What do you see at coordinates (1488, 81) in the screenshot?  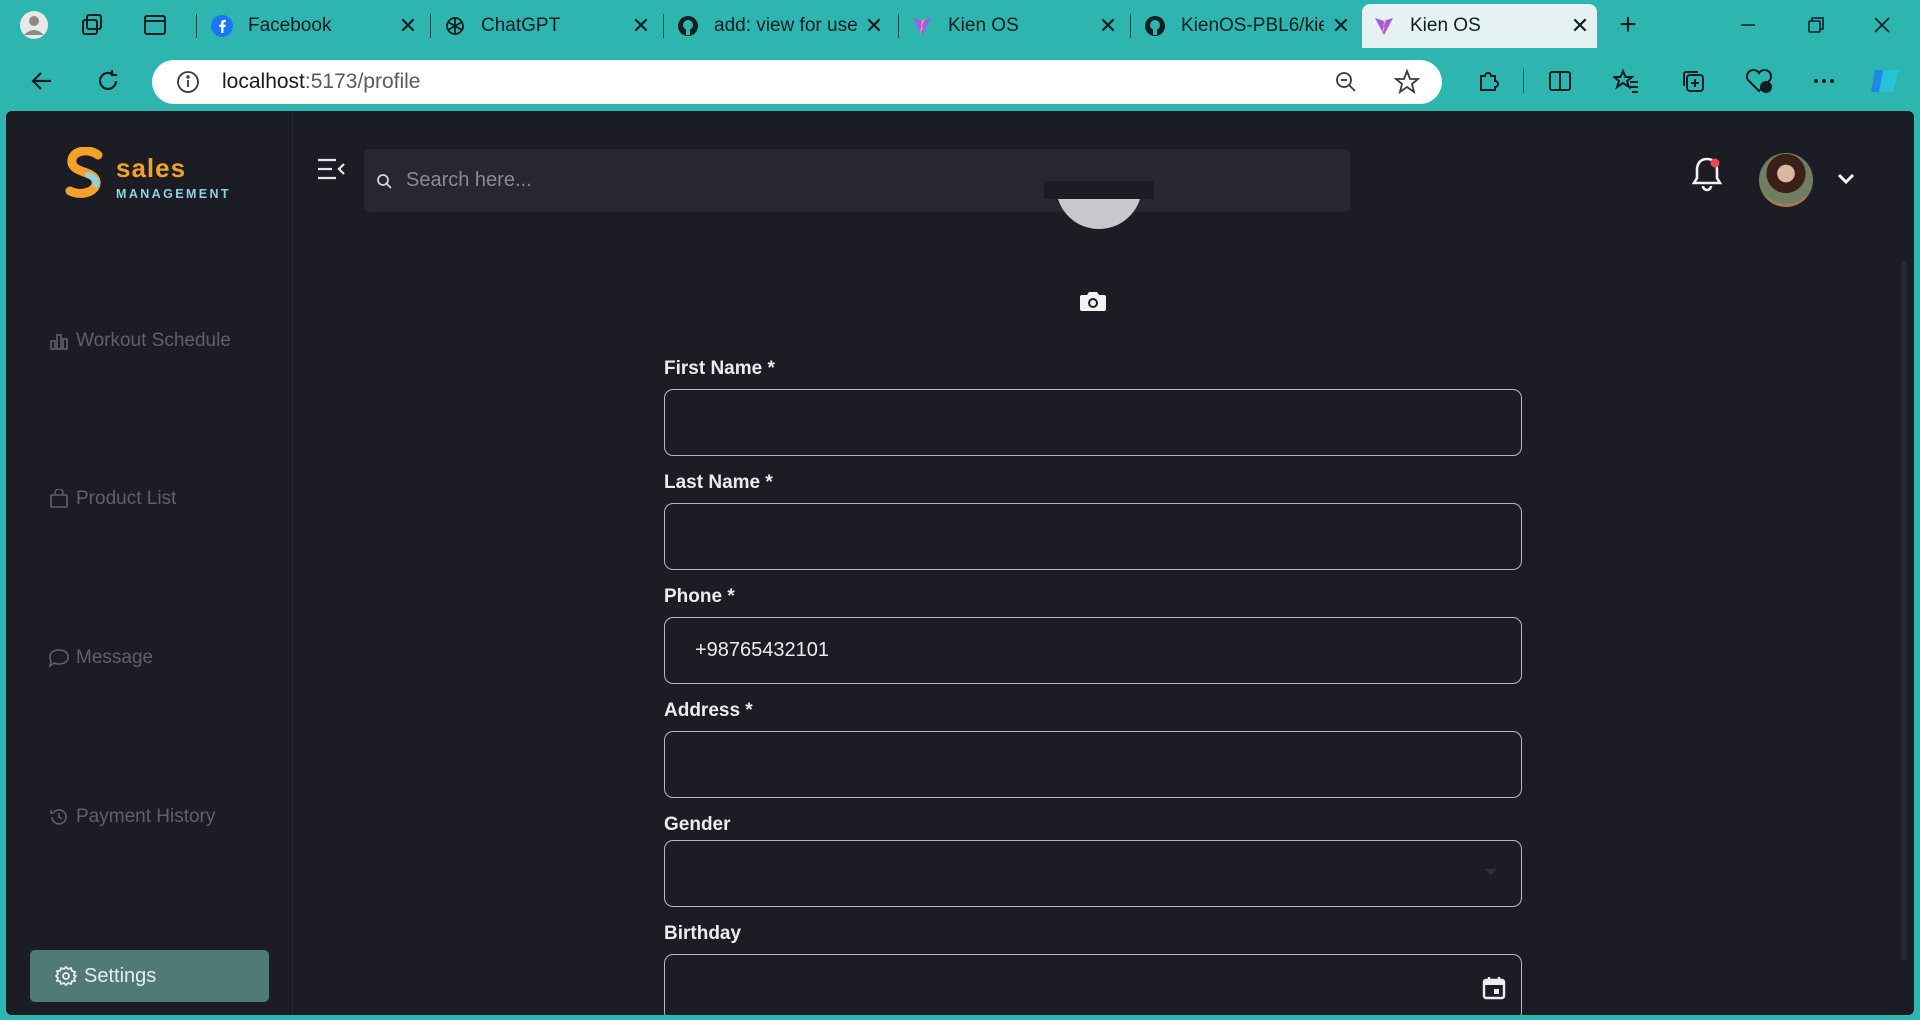 I see `extensions-icon` at bounding box center [1488, 81].